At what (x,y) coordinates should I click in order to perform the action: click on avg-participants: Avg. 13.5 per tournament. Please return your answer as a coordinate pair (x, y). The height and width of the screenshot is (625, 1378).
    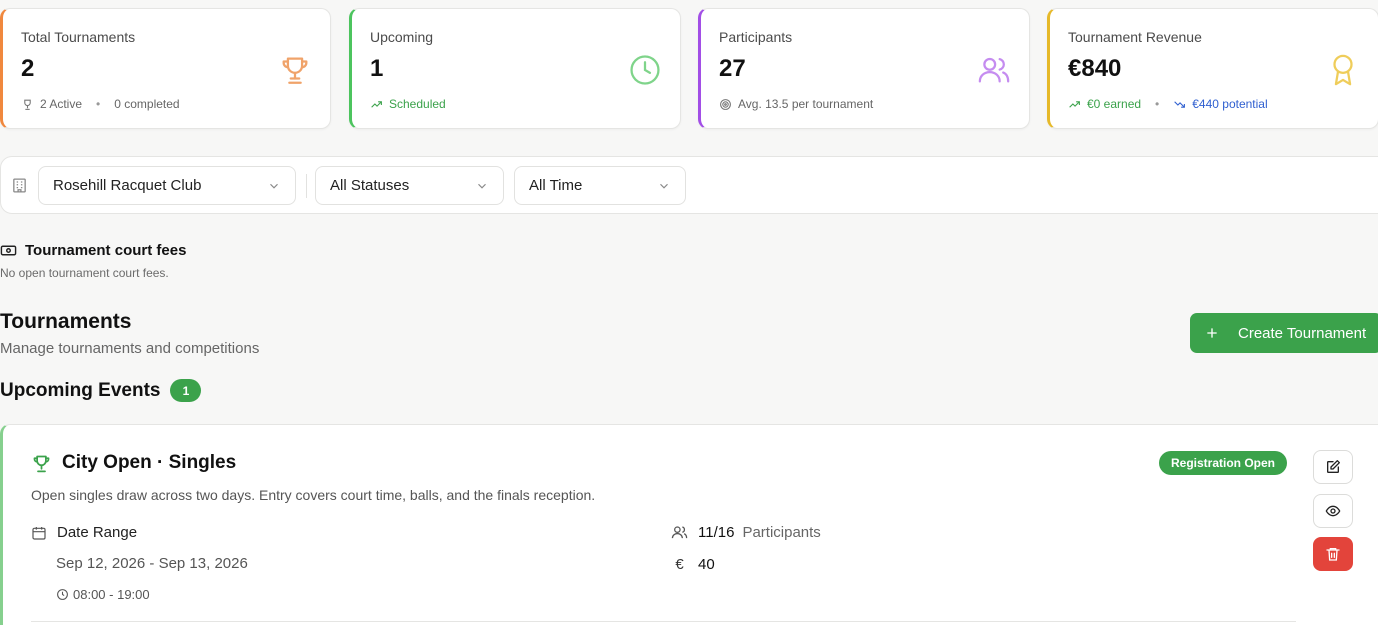
    Looking at the image, I should click on (806, 104).